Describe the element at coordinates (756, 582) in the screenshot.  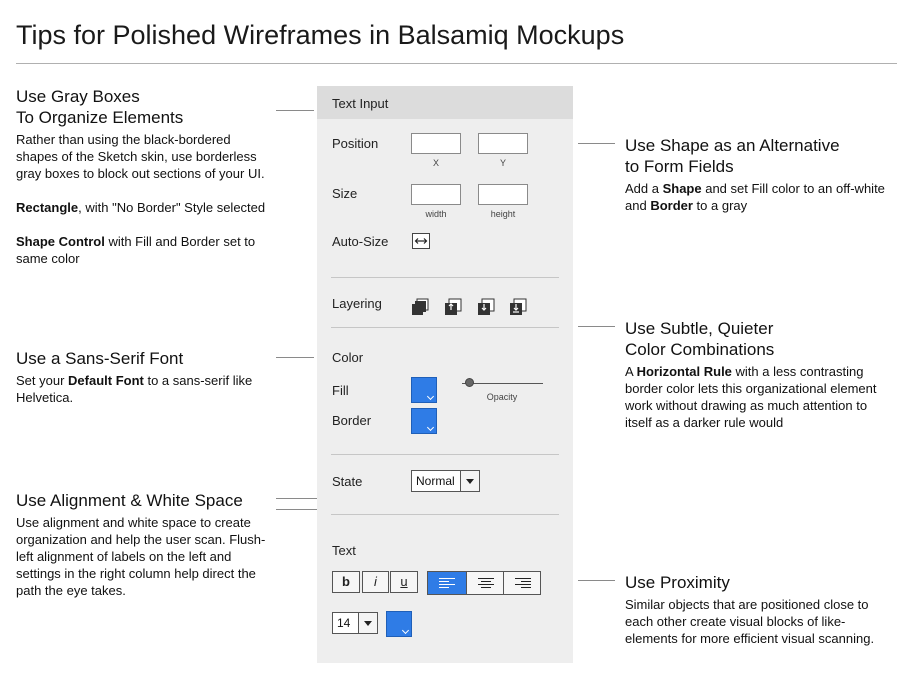
I see `tip-heading: Use Proximity` at that location.